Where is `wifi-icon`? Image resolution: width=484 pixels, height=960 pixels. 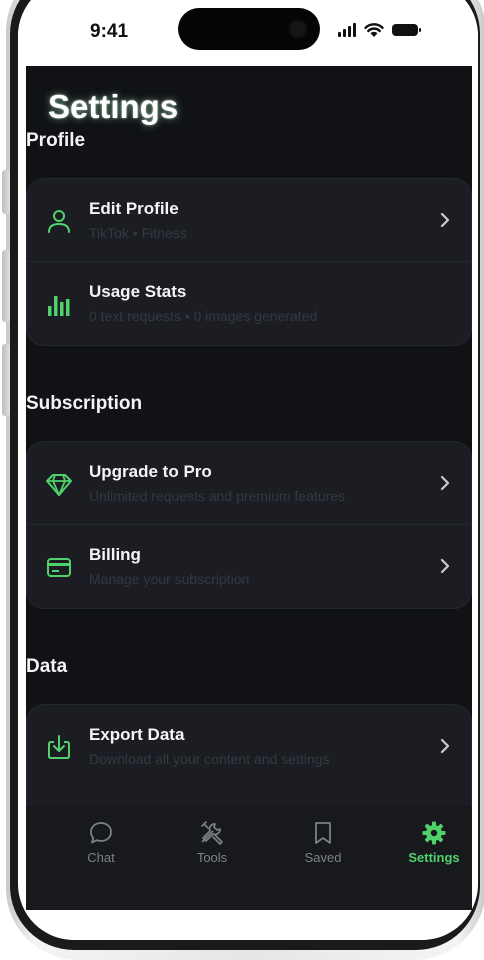
wifi-icon is located at coordinates (374, 30).